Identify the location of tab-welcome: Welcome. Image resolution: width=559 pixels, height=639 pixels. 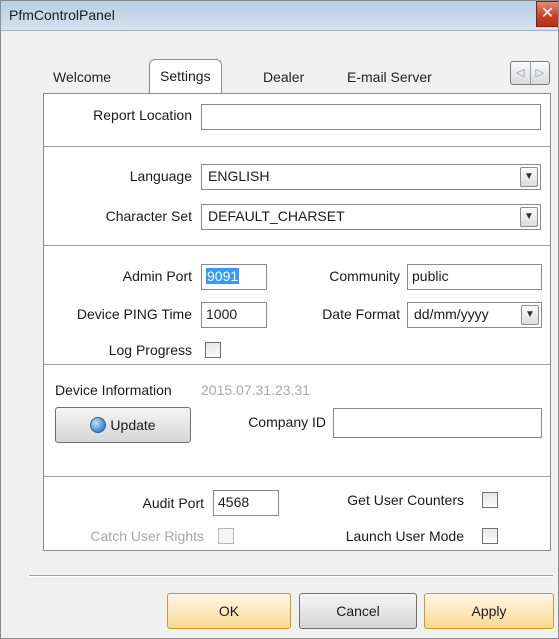
(82, 77).